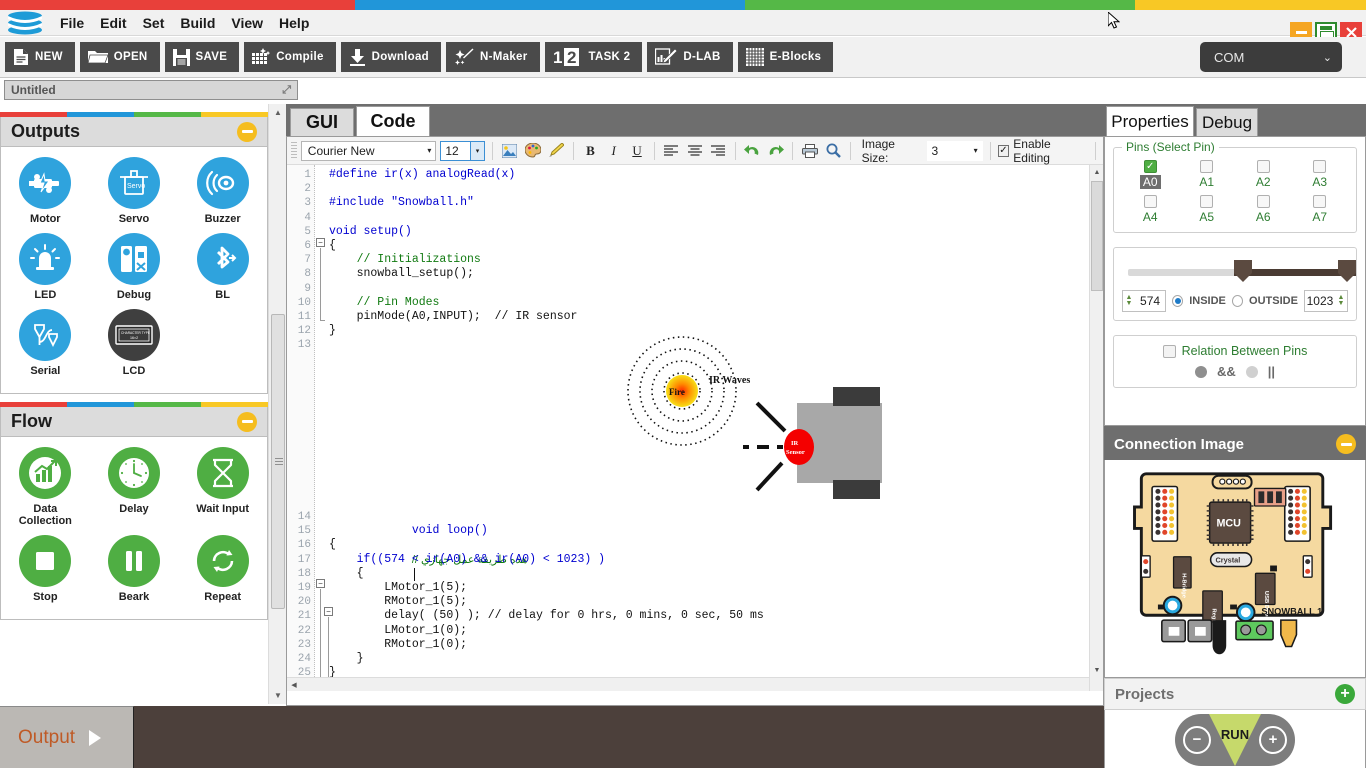 The height and width of the screenshot is (768, 1366). Describe the element at coordinates (247, 23) in the screenshot. I see `menu-item-view: View` at that location.